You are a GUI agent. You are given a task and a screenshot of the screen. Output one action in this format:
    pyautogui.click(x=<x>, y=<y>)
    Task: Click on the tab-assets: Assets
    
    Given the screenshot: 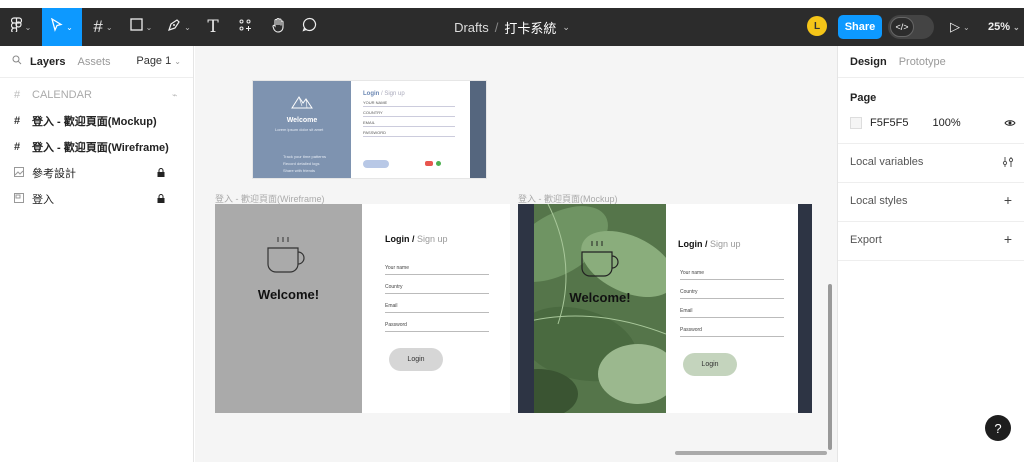 What is the action you would take?
    pyautogui.click(x=93, y=62)
    